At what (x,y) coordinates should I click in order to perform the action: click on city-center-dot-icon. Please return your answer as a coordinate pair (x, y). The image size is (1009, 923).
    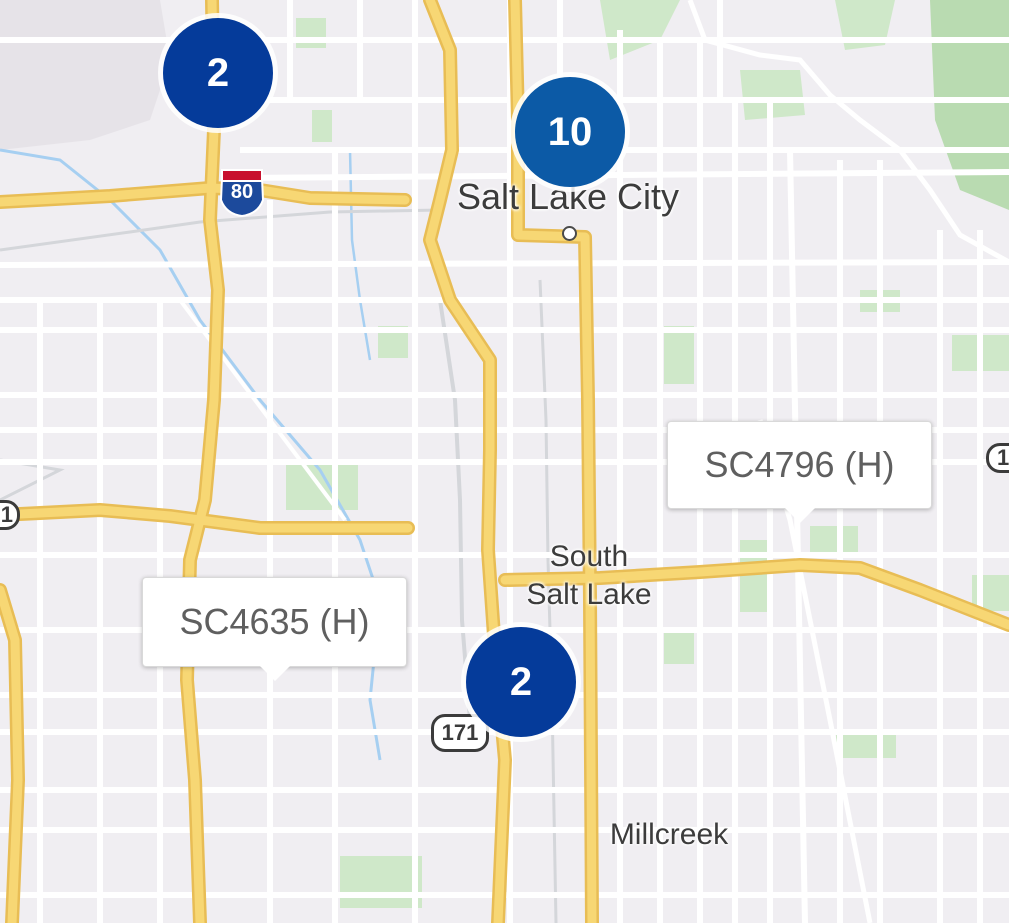
    Looking at the image, I should click on (569, 233).